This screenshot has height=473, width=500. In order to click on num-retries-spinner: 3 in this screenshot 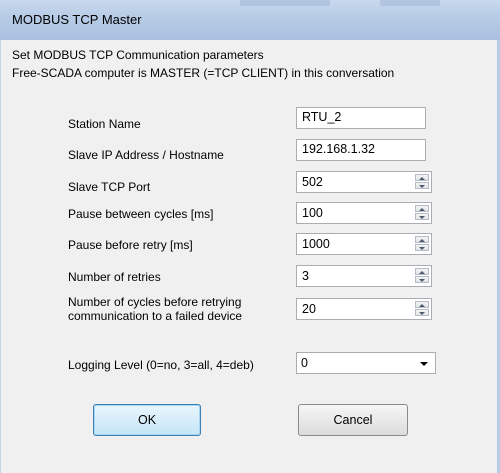, I will do `click(364, 276)`.